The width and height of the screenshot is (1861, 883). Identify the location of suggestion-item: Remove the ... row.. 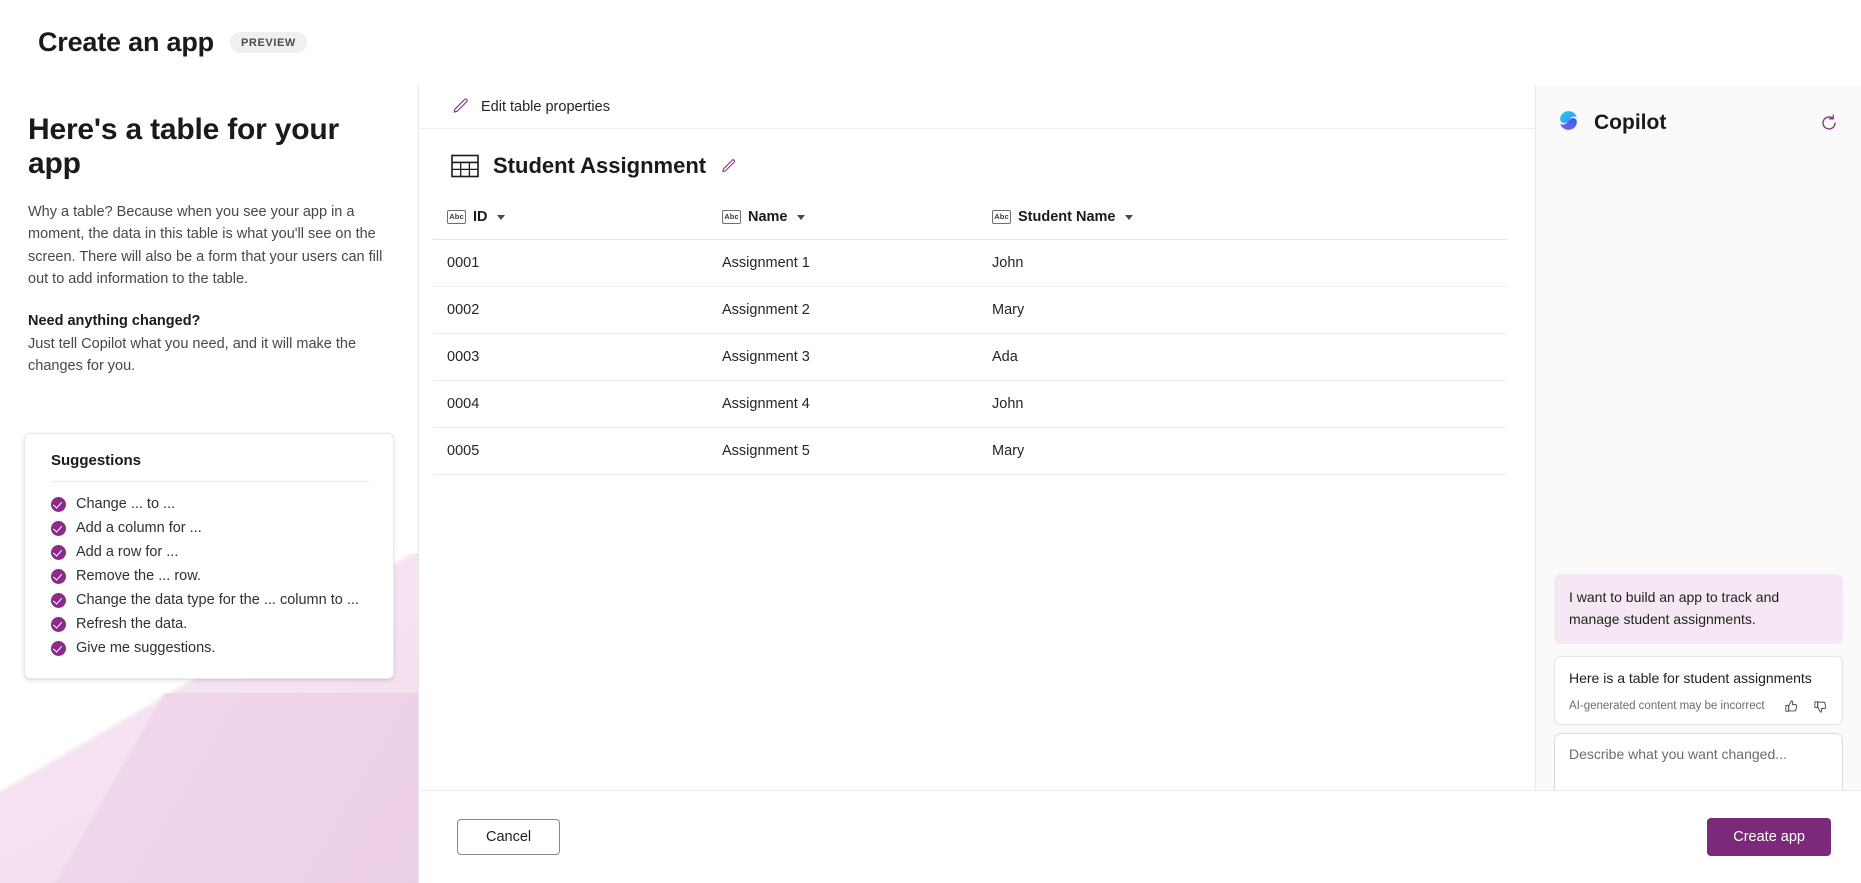
(210, 576).